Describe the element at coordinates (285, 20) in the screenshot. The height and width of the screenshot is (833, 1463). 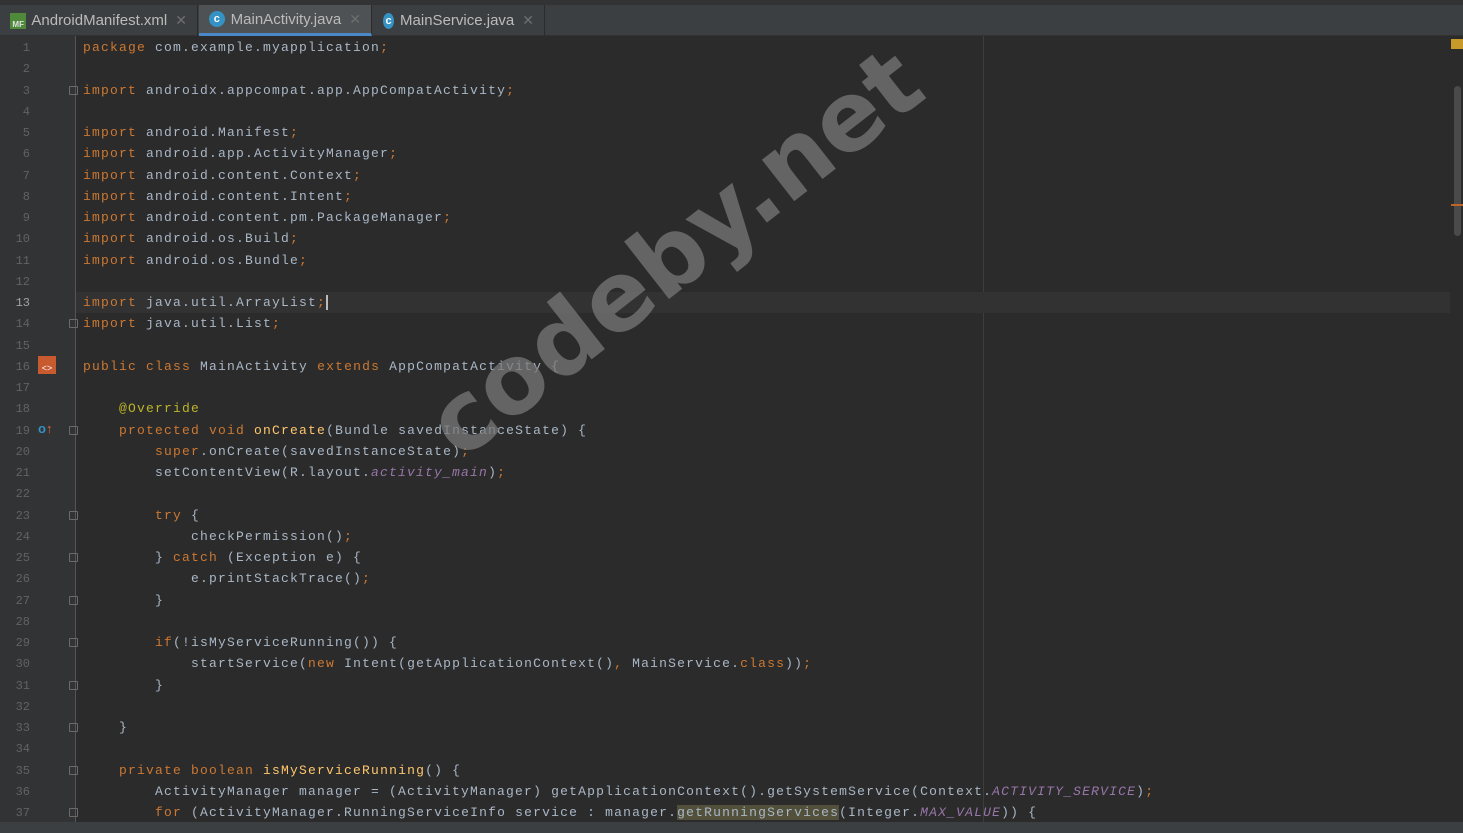
I see `tab-main-activity: c MainActivity.java ✕` at that location.